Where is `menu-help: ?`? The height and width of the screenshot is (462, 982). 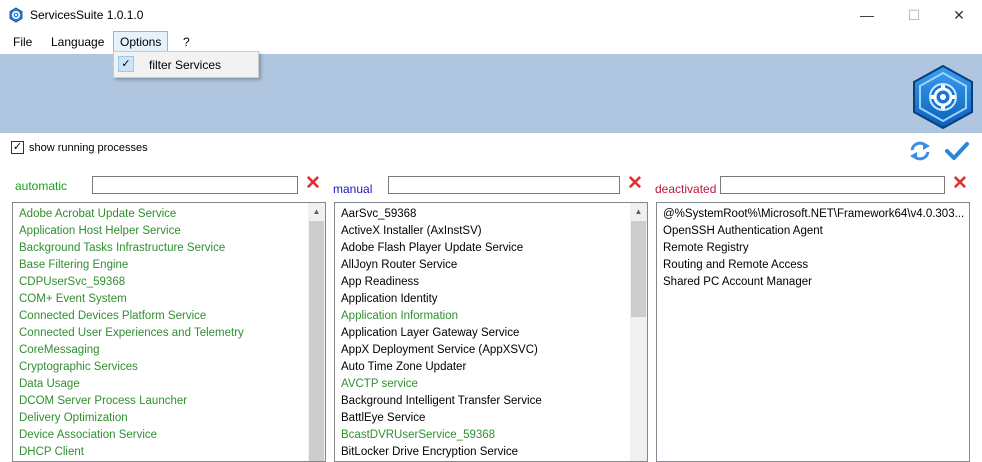
menu-help: ? is located at coordinates (186, 42).